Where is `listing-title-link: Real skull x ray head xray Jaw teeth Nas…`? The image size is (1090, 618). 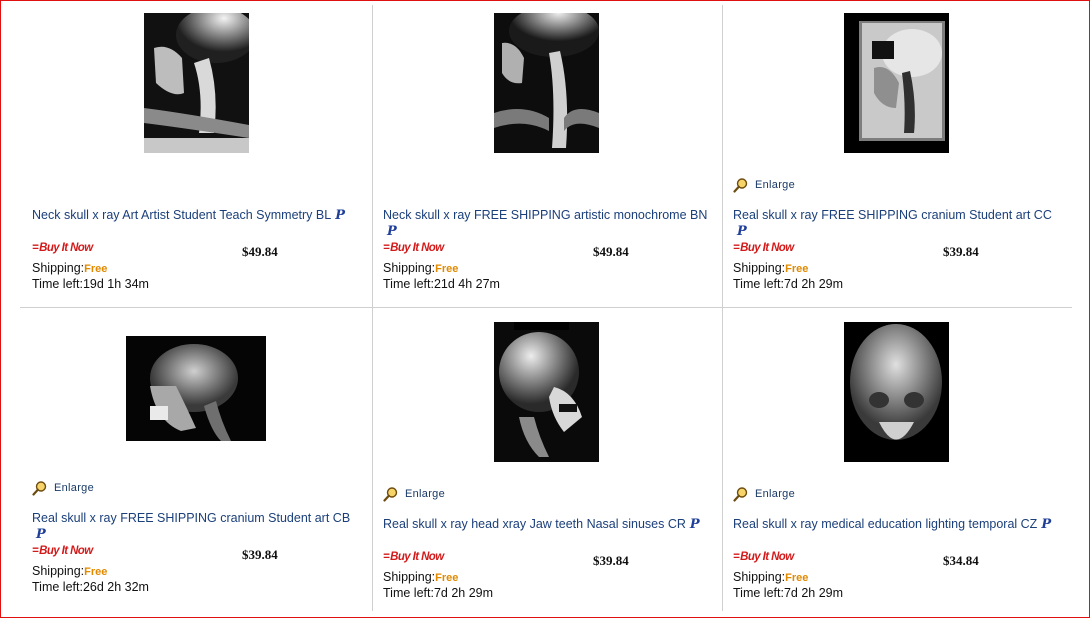 listing-title-link: Real skull x ray head xray Jaw teeth Nas… is located at coordinates (548, 524).